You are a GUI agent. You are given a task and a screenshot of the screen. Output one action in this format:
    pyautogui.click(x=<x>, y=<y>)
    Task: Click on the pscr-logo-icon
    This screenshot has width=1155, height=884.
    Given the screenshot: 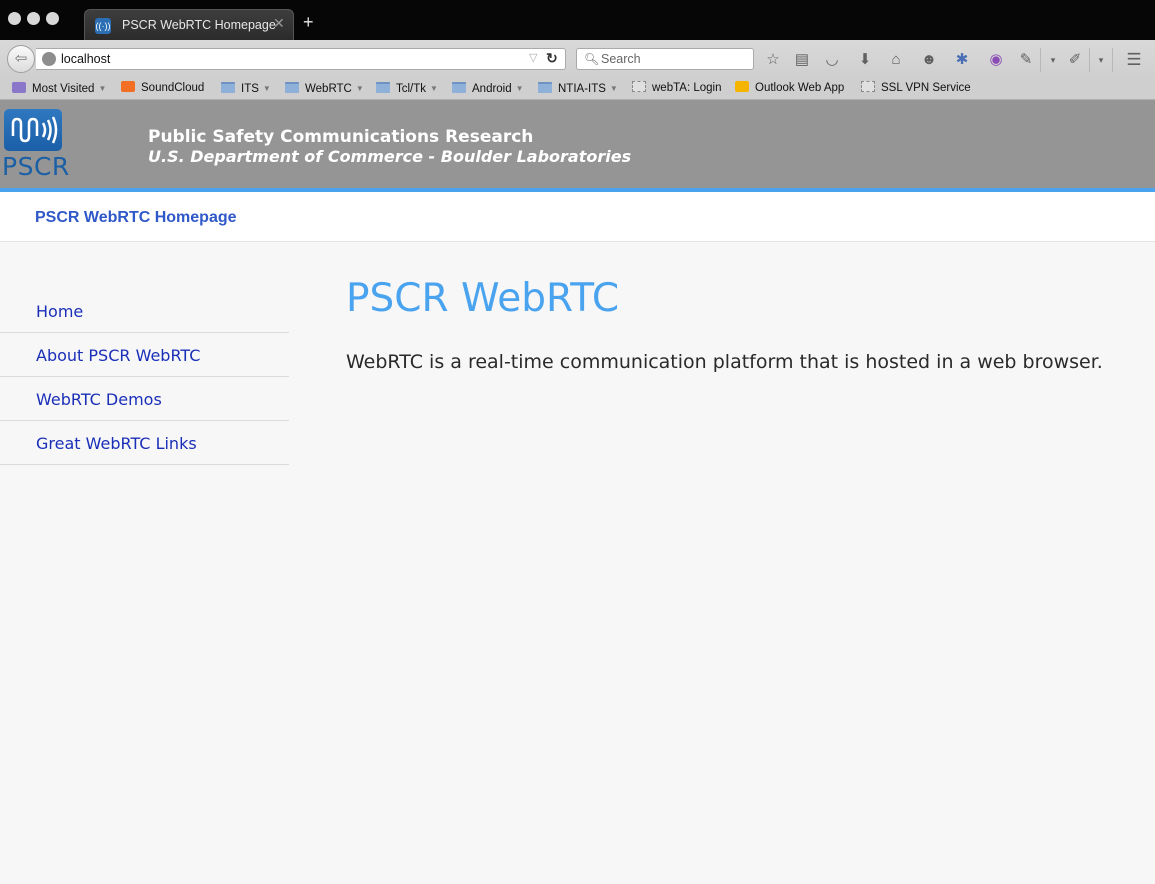 What is the action you would take?
    pyautogui.click(x=33, y=130)
    